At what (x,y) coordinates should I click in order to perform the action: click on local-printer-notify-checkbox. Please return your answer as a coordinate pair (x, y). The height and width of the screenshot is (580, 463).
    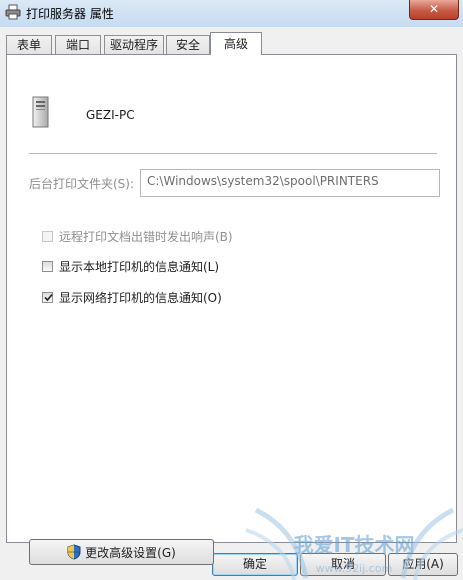
    Looking at the image, I should click on (47, 266).